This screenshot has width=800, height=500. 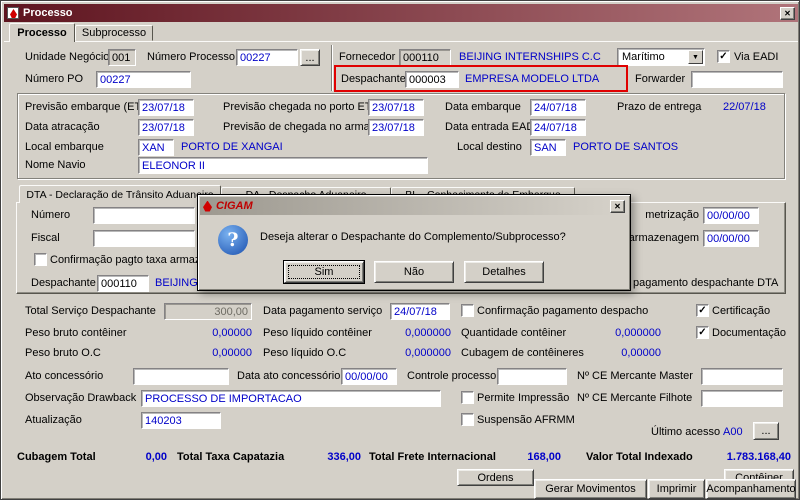 I want to click on dta-pagamento-despachante-label-fragment: pagamento despachante DTA, so click(x=706, y=283).